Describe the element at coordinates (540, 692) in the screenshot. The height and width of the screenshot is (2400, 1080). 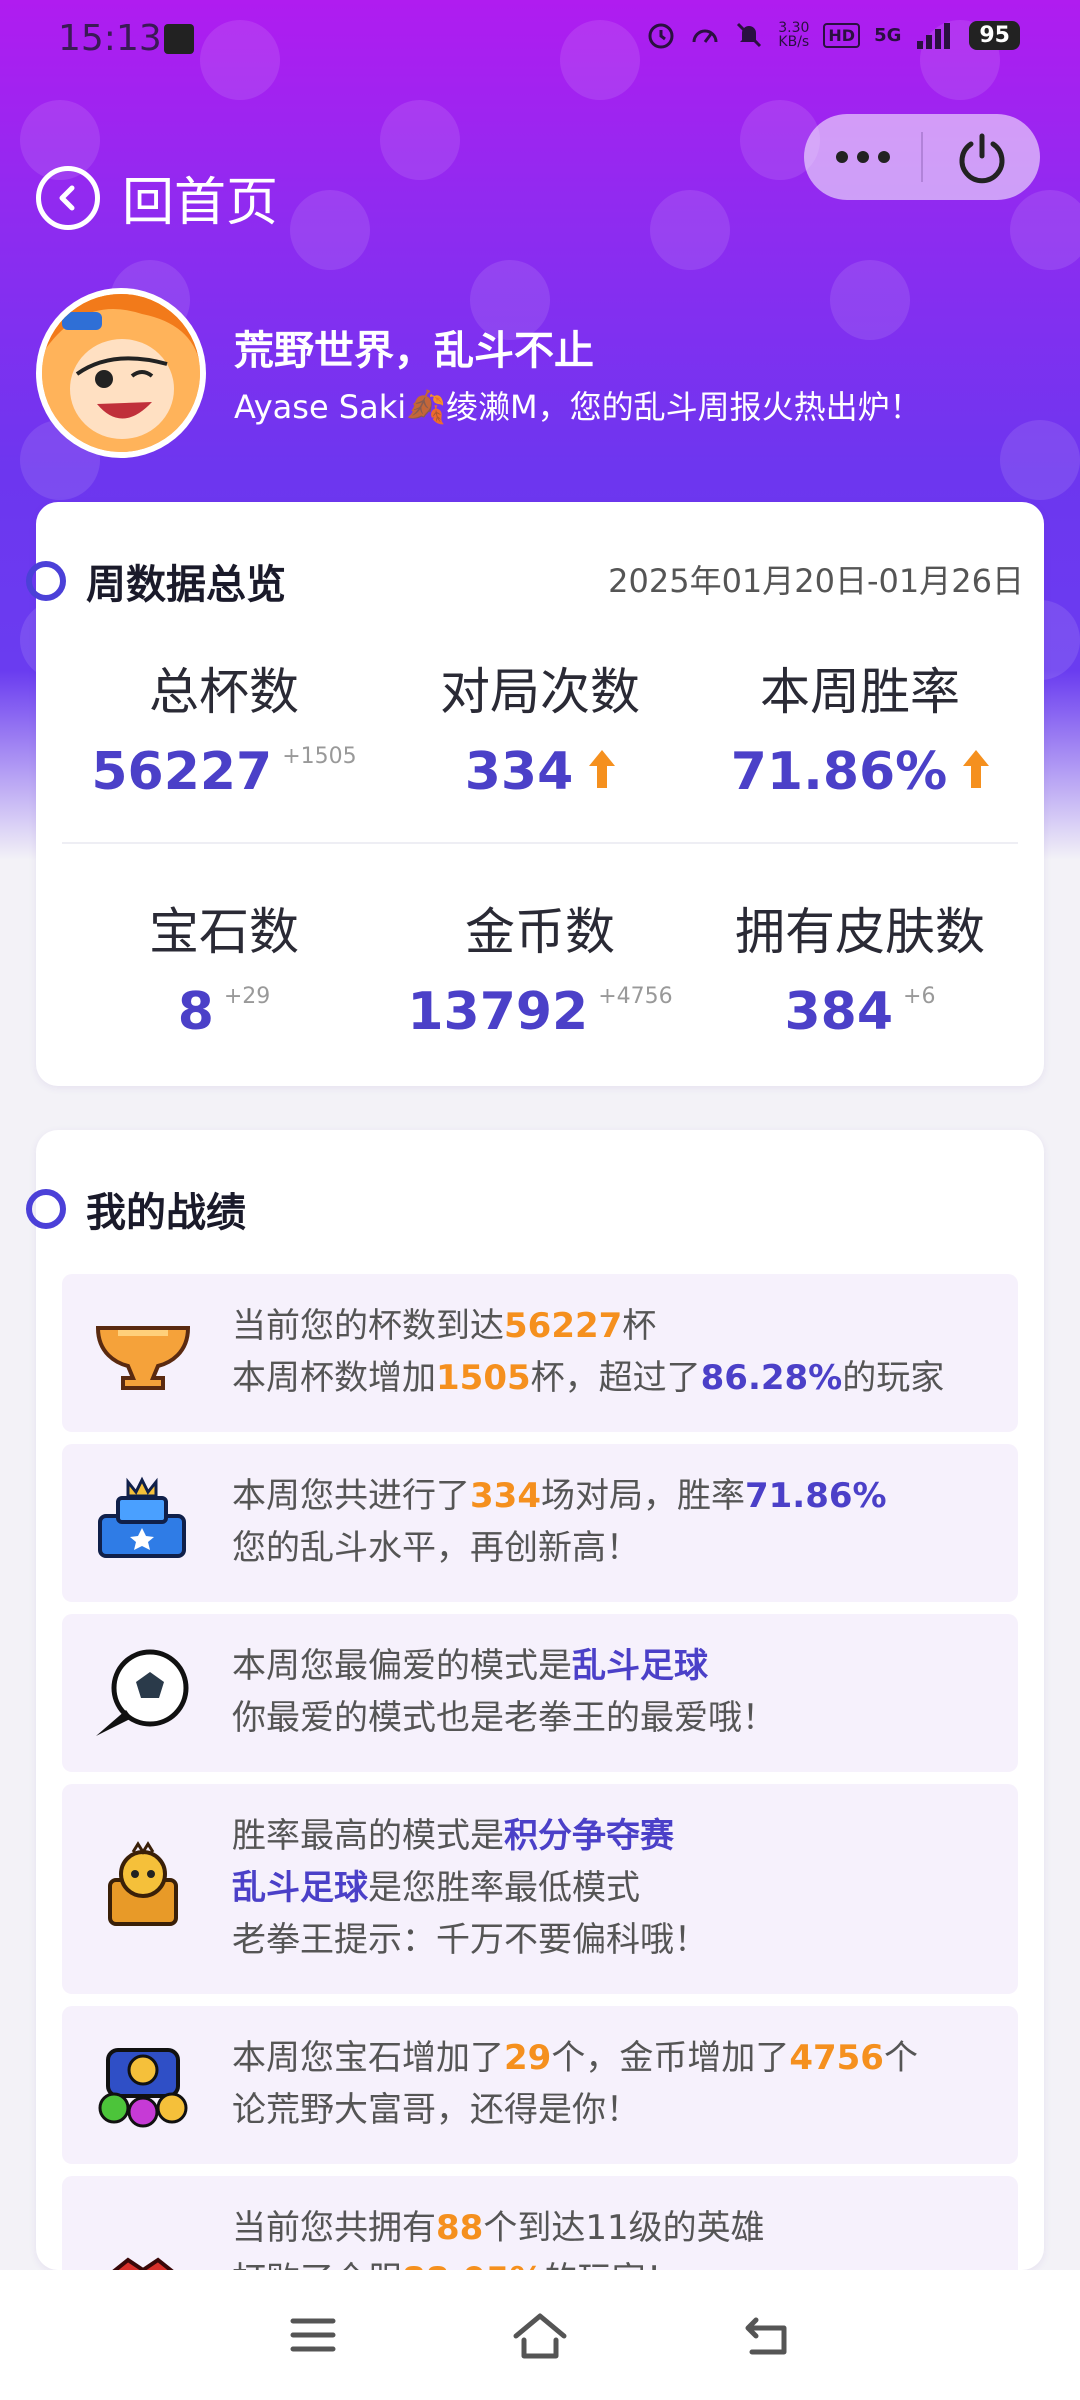
I see `stat-label: 对局次数` at that location.